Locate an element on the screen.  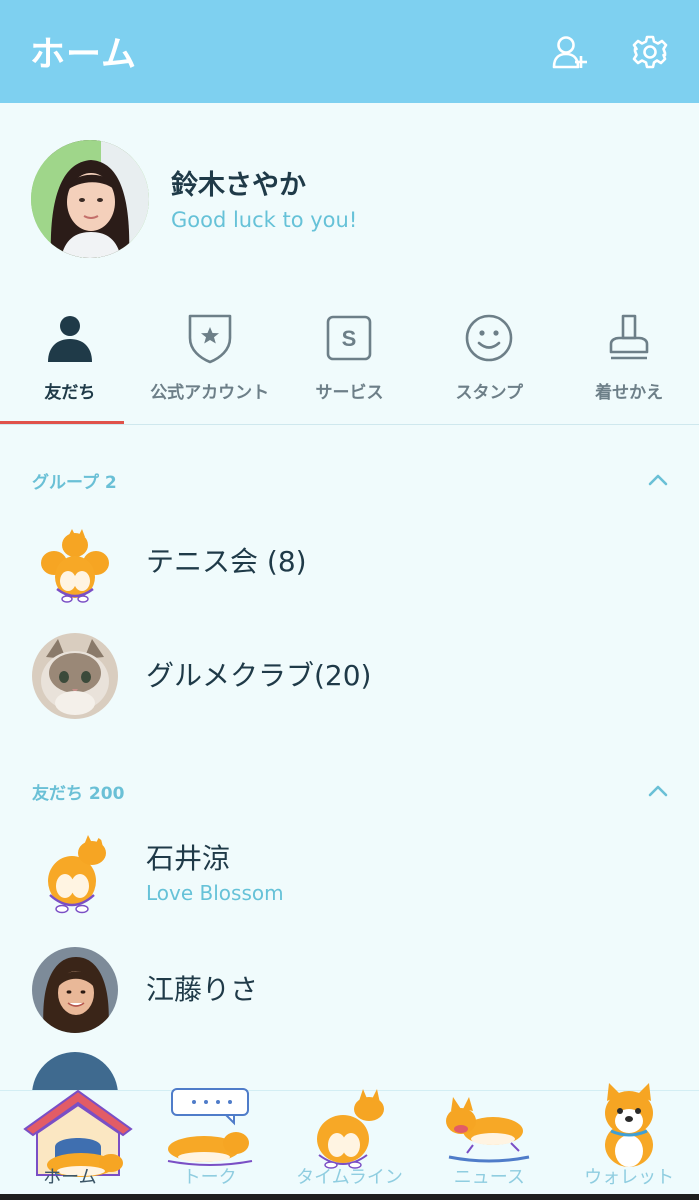
app-header: ホーム is located at coordinates (349, 51).